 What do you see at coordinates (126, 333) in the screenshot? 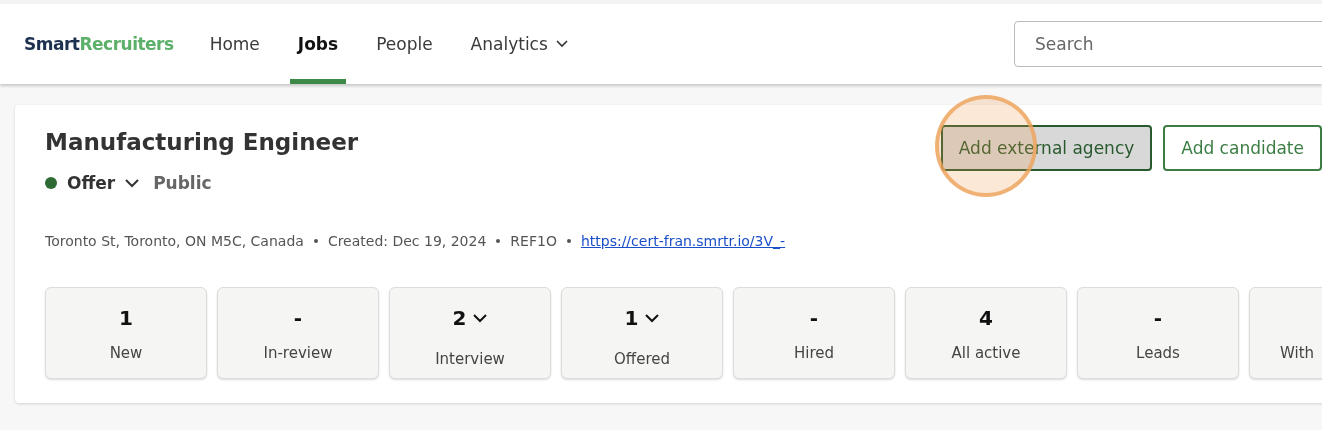
I see `stat-tile: 1 New` at bounding box center [126, 333].